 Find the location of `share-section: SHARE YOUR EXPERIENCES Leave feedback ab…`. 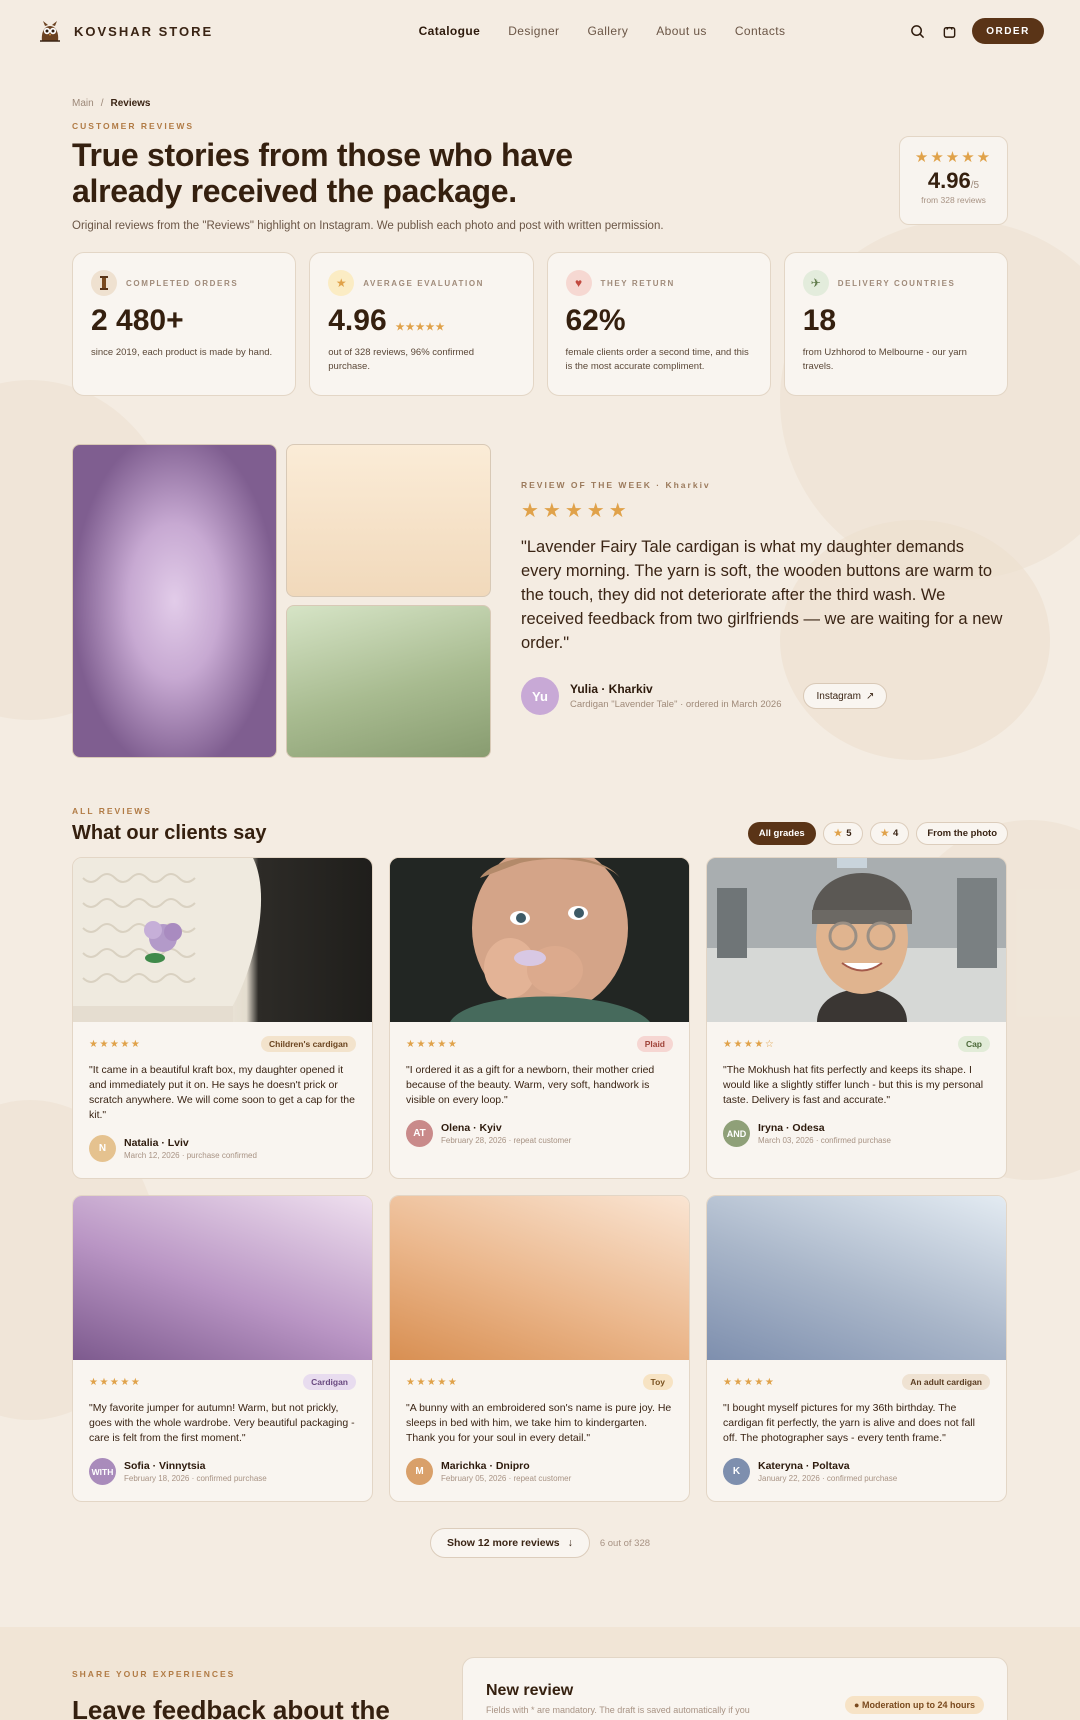

share-section: SHARE YOUR EXPERIENCES Leave feedback ab… is located at coordinates (540, 1673).